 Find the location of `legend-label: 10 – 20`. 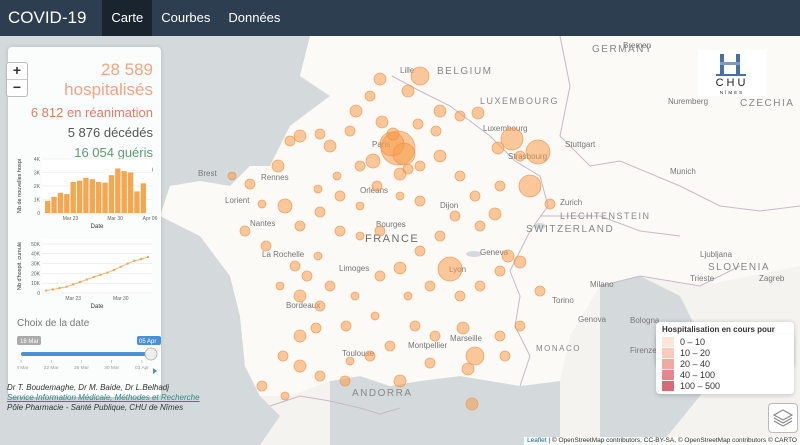

legend-label: 10 – 20 is located at coordinates (695, 352).